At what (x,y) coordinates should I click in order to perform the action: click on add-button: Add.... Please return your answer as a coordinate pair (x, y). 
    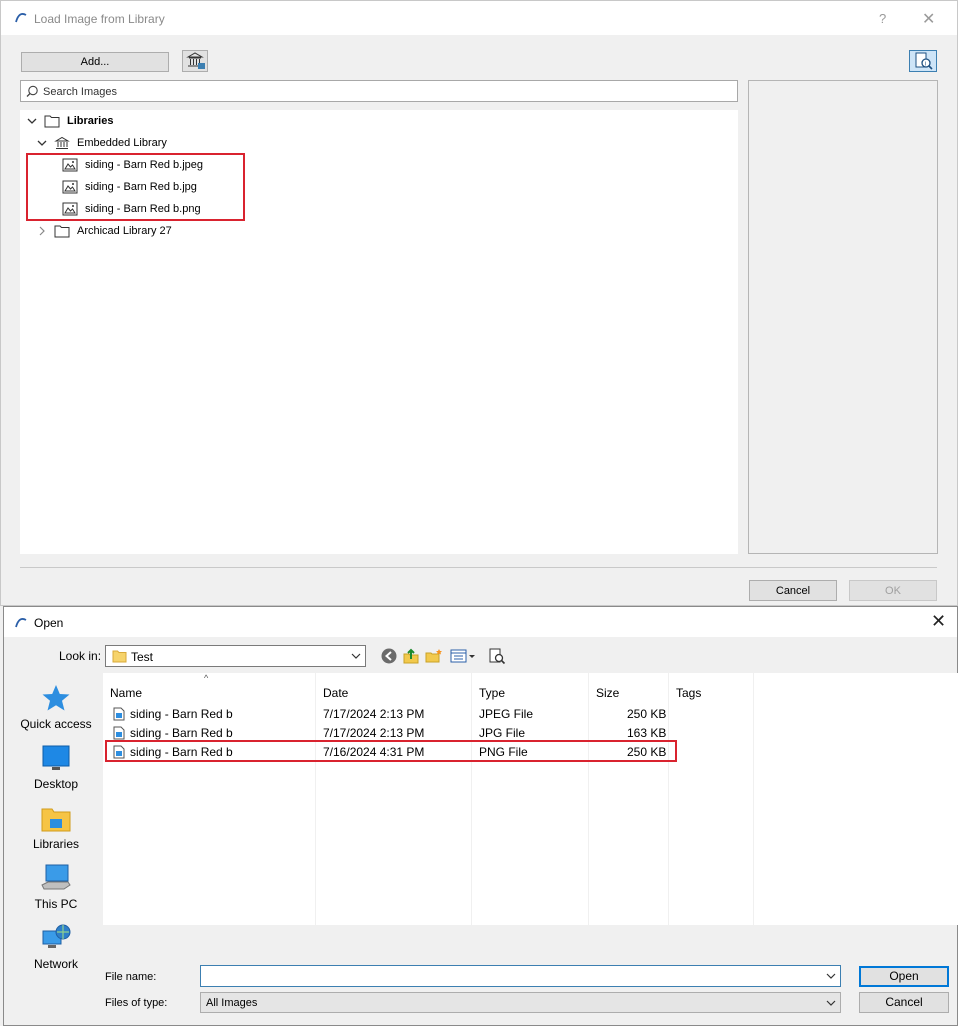
    Looking at the image, I should click on (95, 62).